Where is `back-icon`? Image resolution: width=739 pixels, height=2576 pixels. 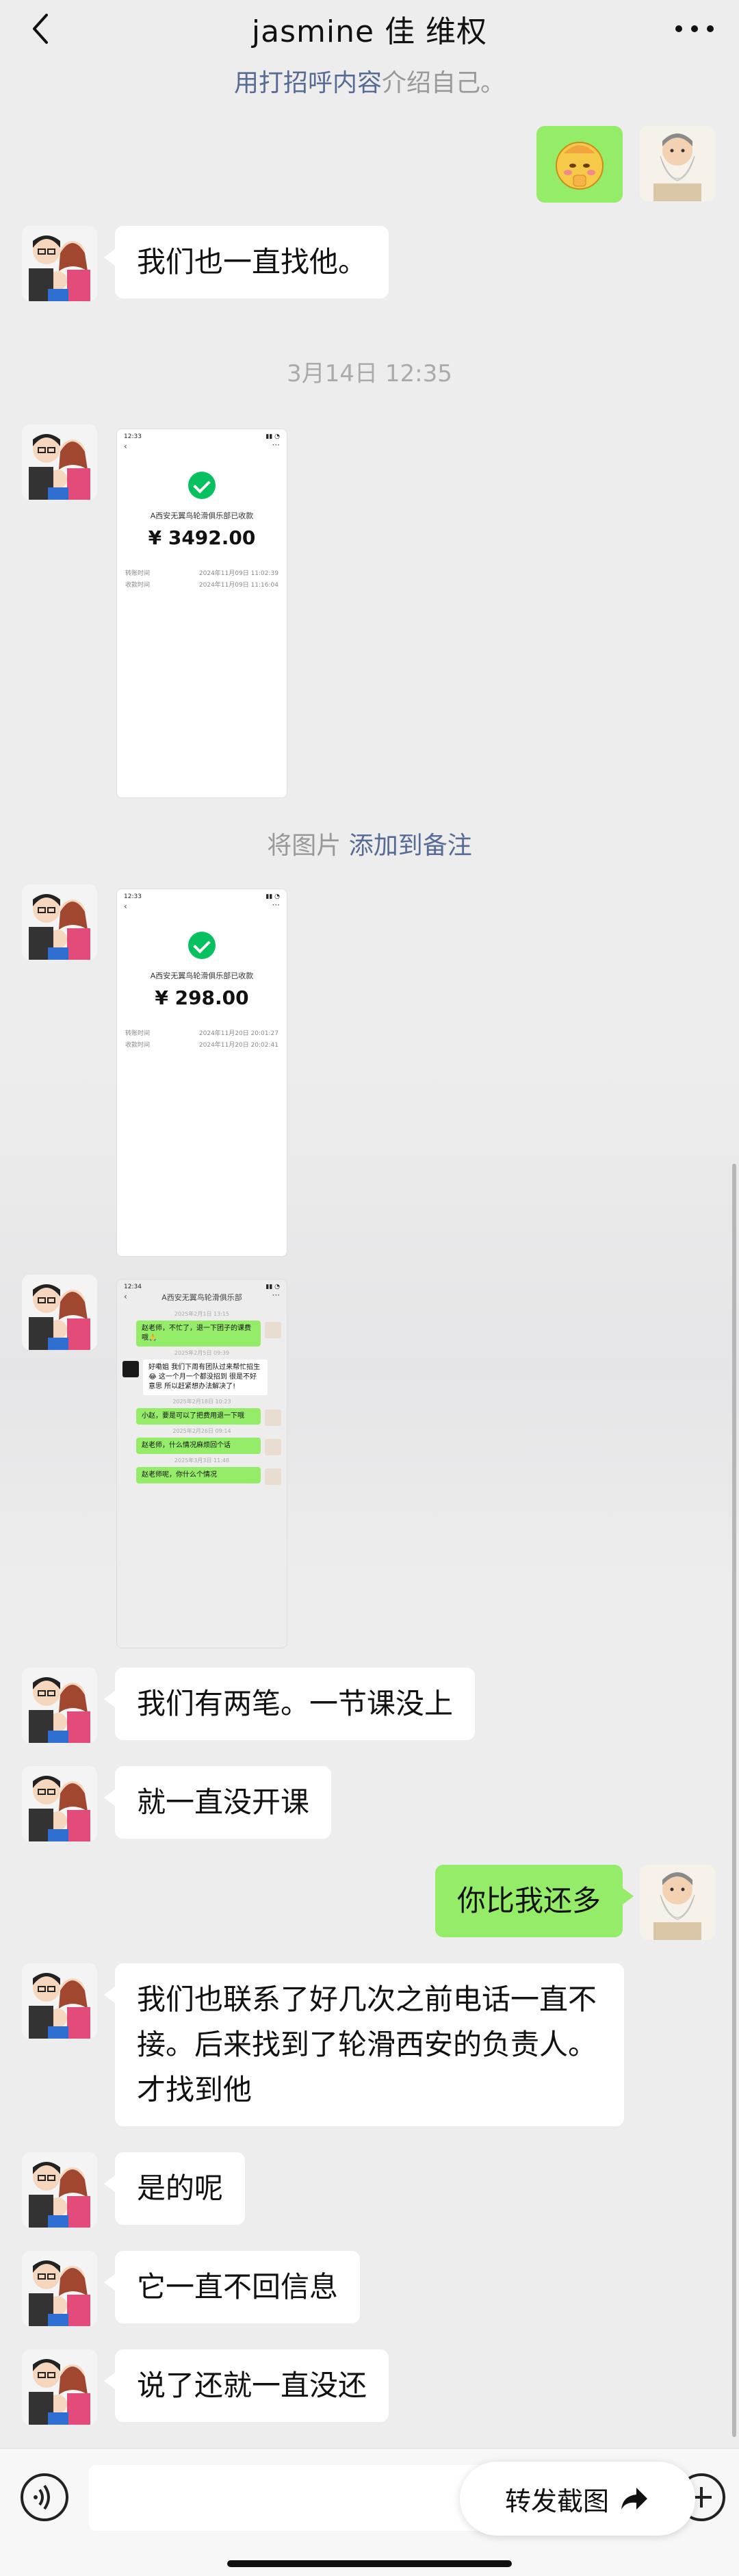
back-icon is located at coordinates (42, 29).